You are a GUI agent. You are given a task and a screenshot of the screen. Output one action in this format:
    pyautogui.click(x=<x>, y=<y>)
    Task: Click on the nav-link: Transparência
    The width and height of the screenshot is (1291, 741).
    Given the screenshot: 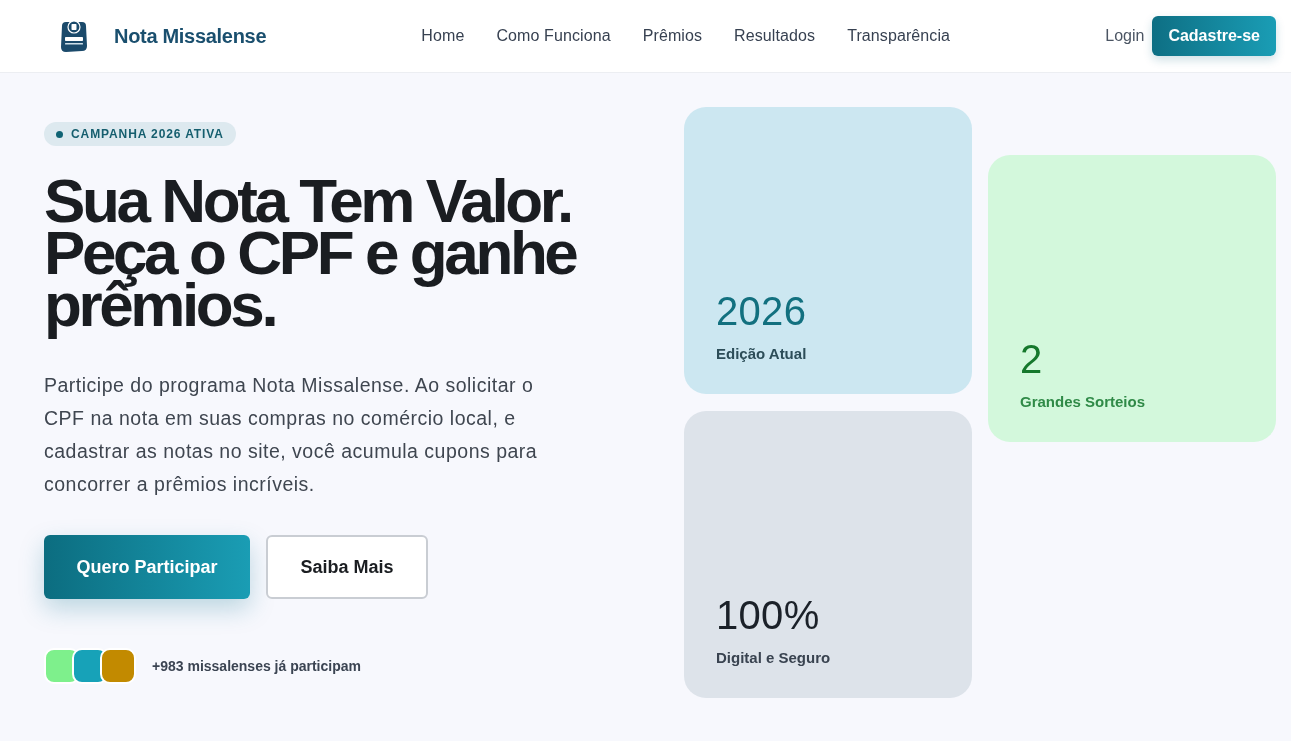 What is the action you would take?
    pyautogui.click(x=899, y=36)
    